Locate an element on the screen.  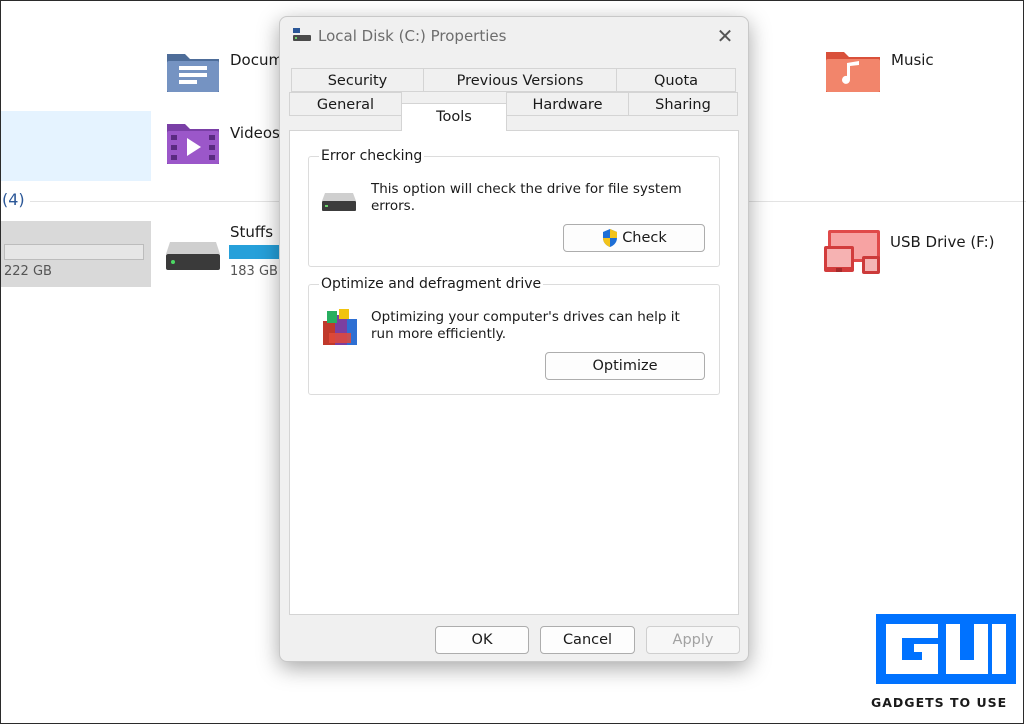
tab-tools: Tools is located at coordinates (454, 117).